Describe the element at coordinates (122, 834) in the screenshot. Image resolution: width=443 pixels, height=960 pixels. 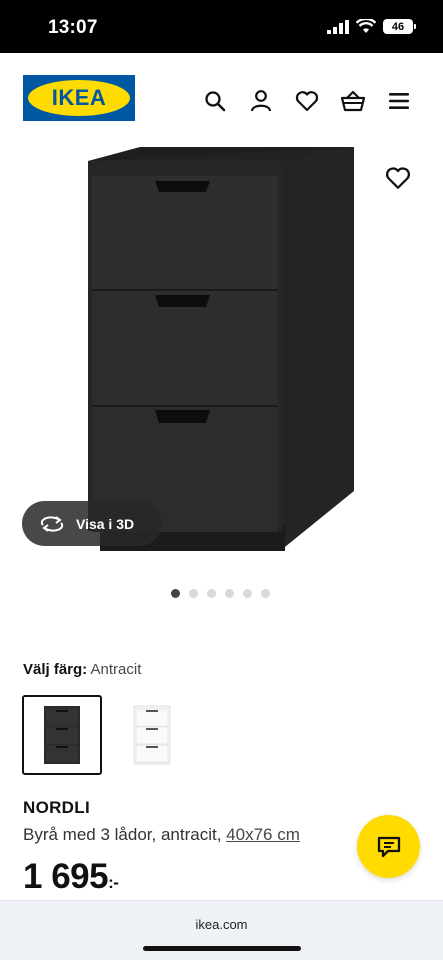
I see `product-description-text: Byrå med 3 lådor, antracit,` at that location.